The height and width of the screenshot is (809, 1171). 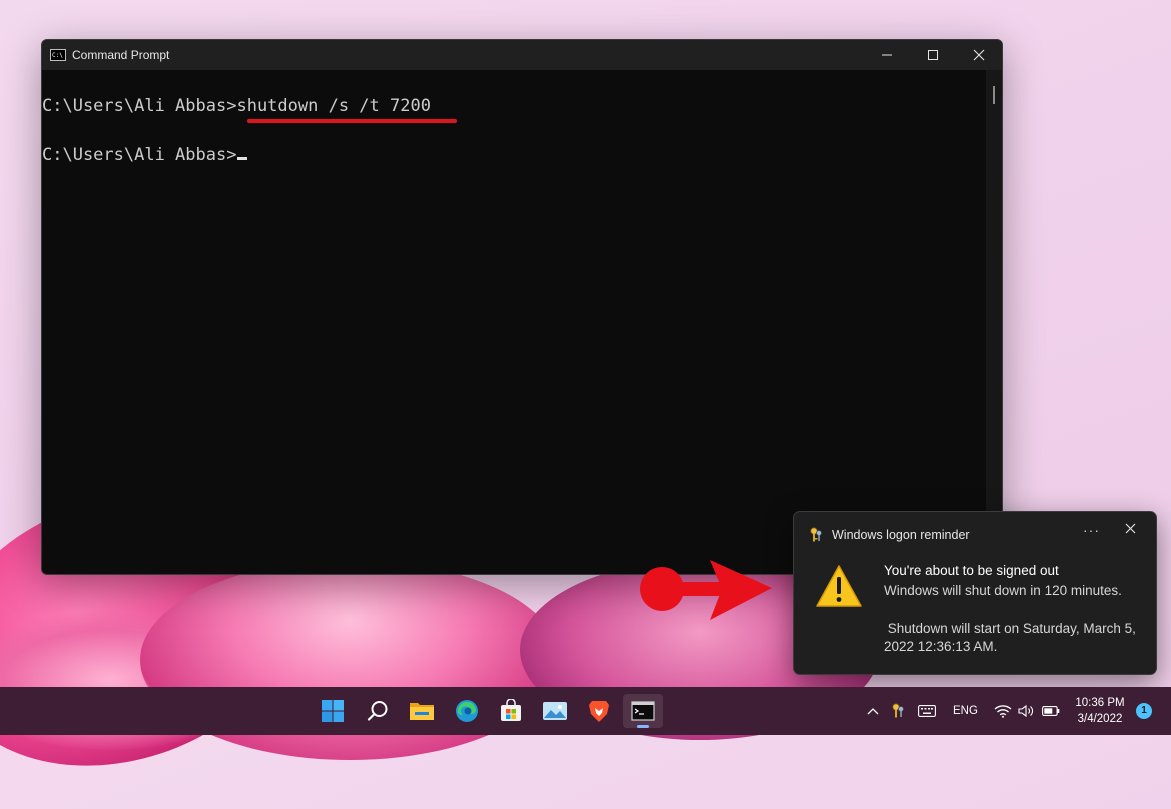 I want to click on battery-button, so click(x=1051, y=711).